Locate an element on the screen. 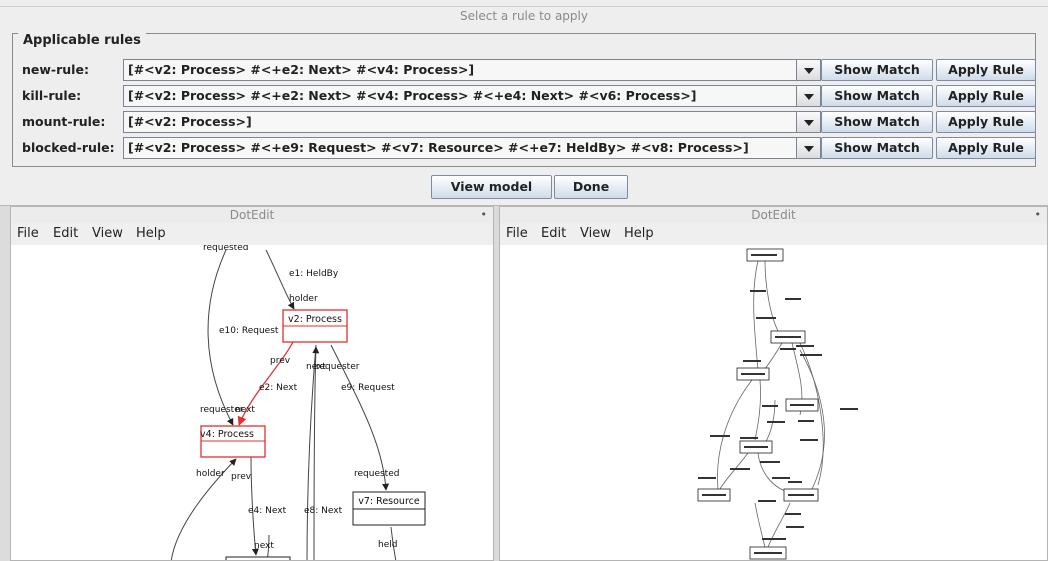  rule-name: blocked-rule: is located at coordinates (68, 147).